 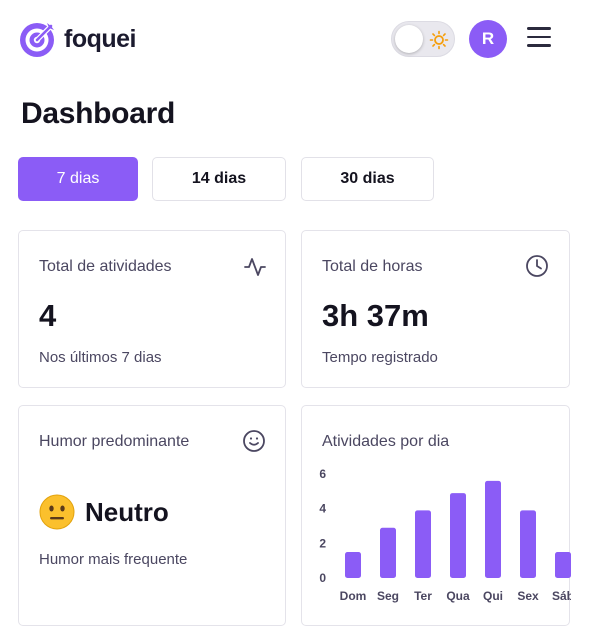 I want to click on bar-qui, so click(x=493, y=529).